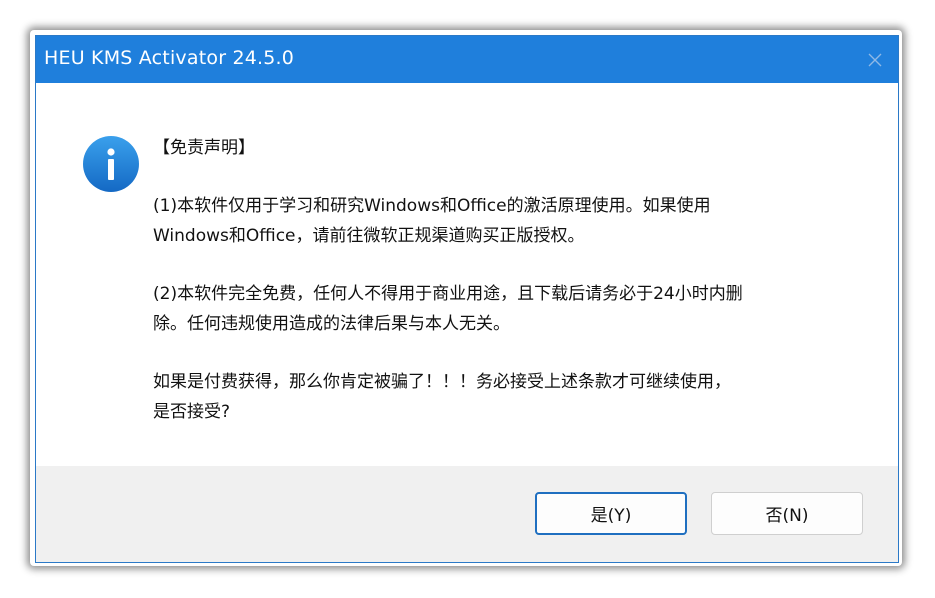 The image size is (935, 598). I want to click on yes-button: 是(Y), so click(611, 513).